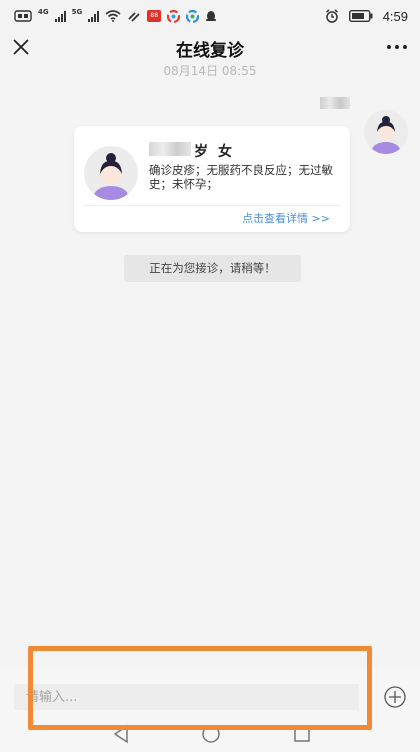 The image size is (420, 752). I want to click on home-circle-icon, so click(211, 734).